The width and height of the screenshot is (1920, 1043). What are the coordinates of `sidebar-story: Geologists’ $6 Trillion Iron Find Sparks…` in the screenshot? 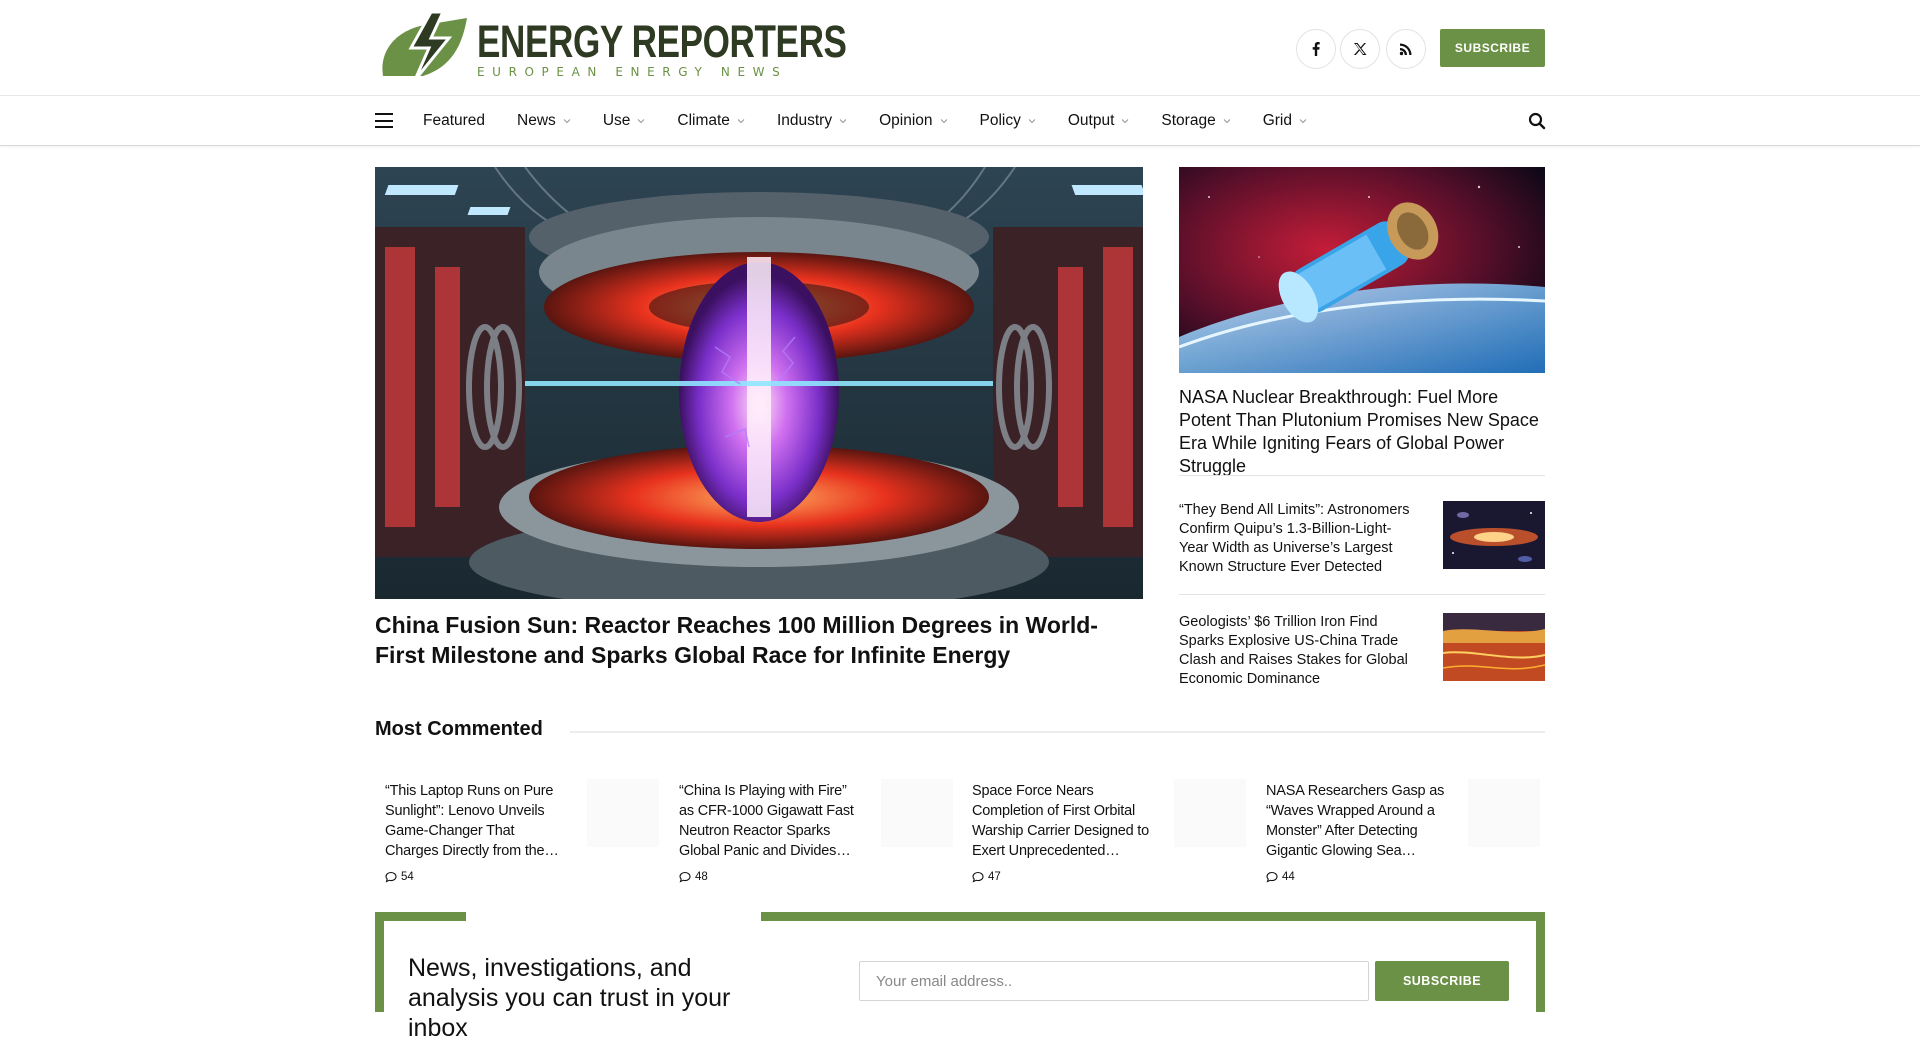 It's located at (1362, 653).